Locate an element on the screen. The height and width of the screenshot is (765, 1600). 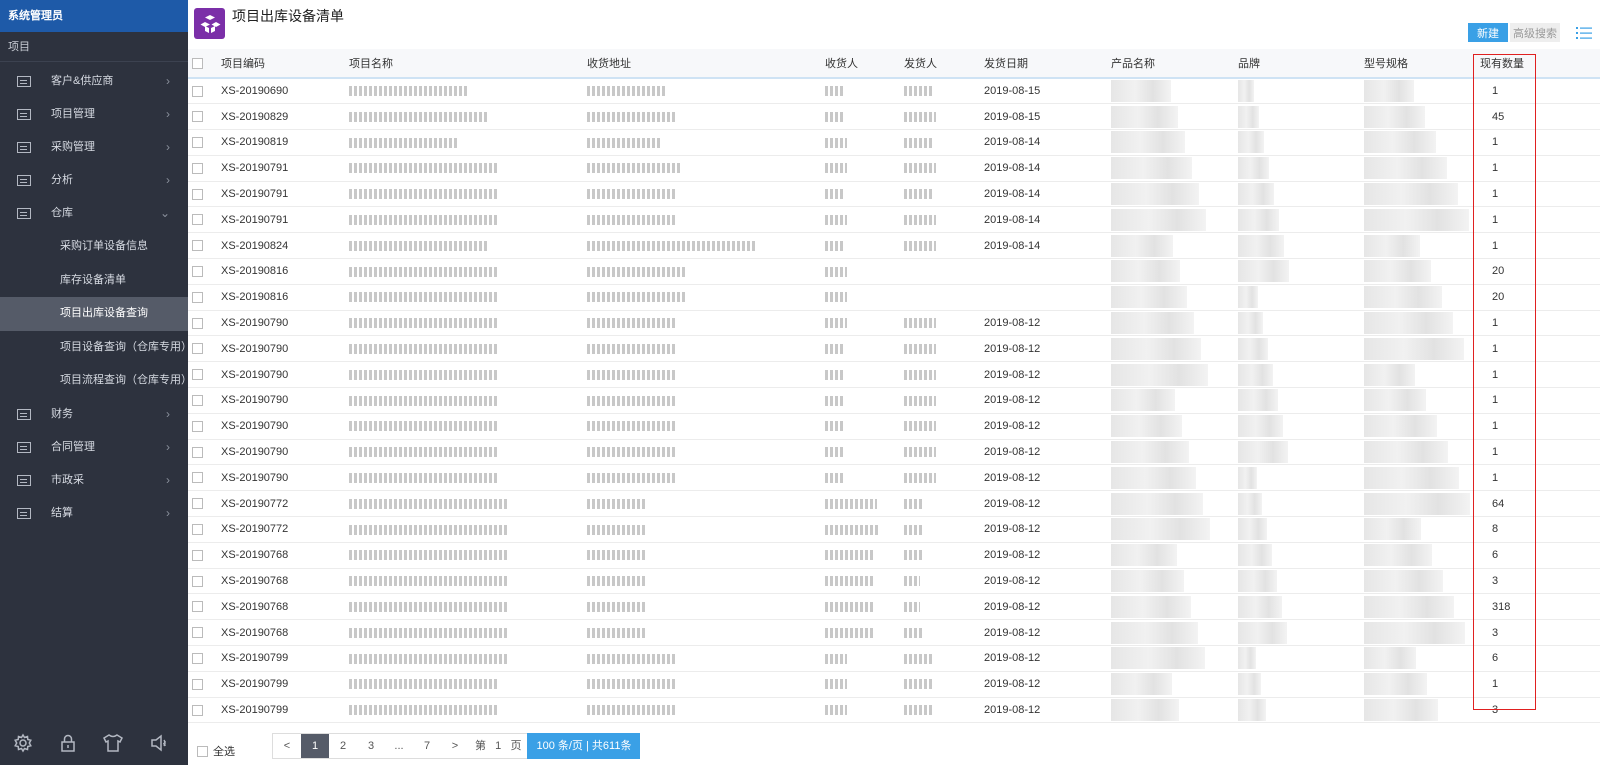
table-row: XS-20190772 2019-08-12 64 is located at coordinates (894, 504).